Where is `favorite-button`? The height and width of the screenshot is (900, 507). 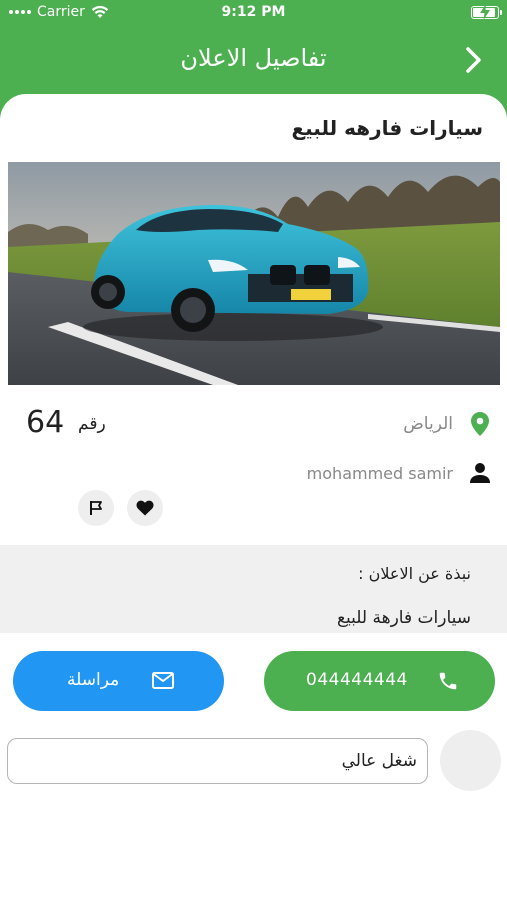 favorite-button is located at coordinates (145, 508).